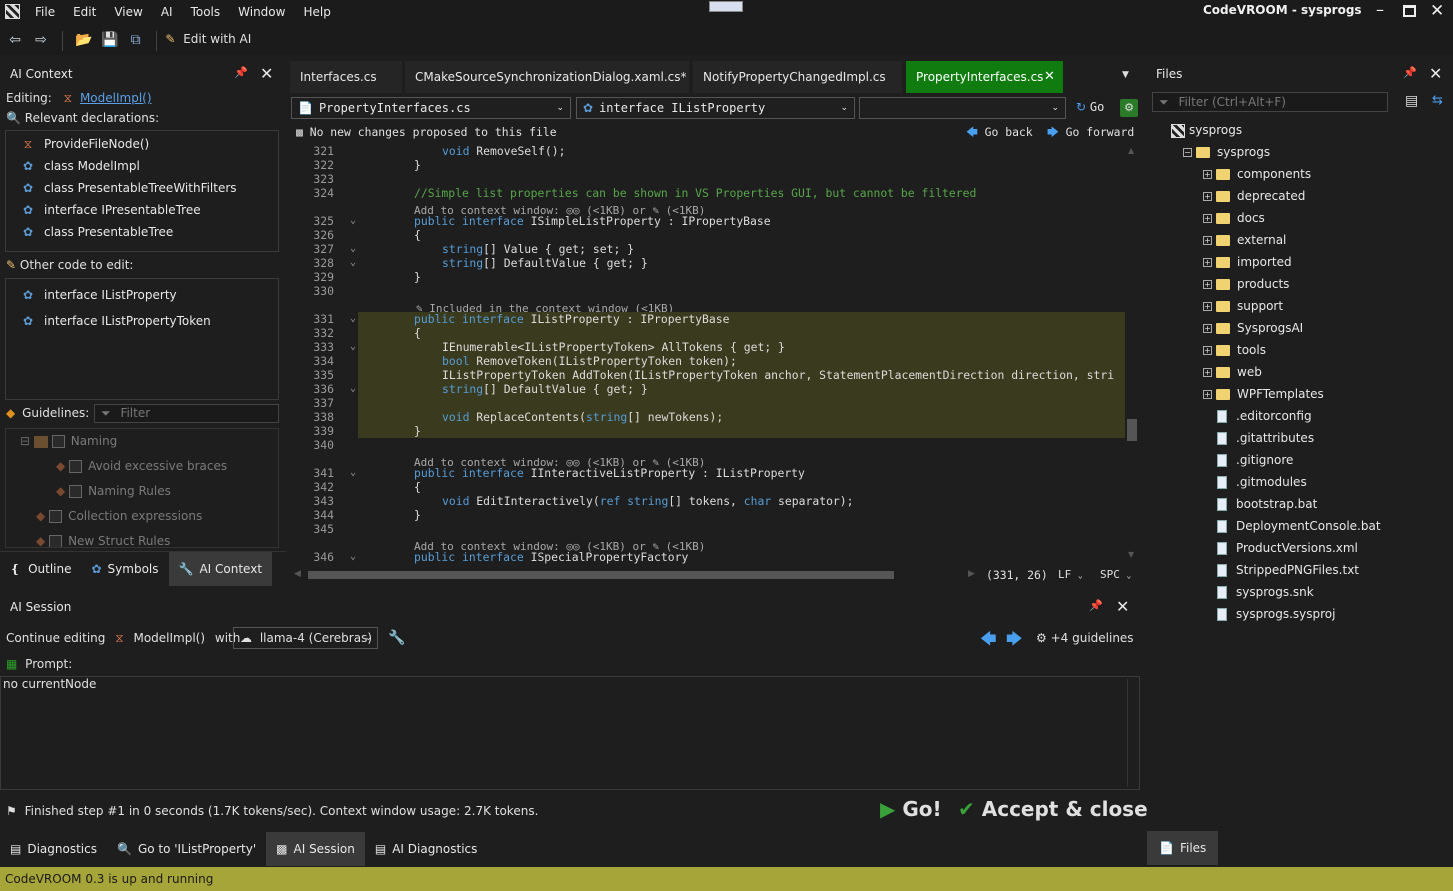 Image resolution: width=1453 pixels, height=891 pixels. I want to click on code-line: 337, so click(708, 403).